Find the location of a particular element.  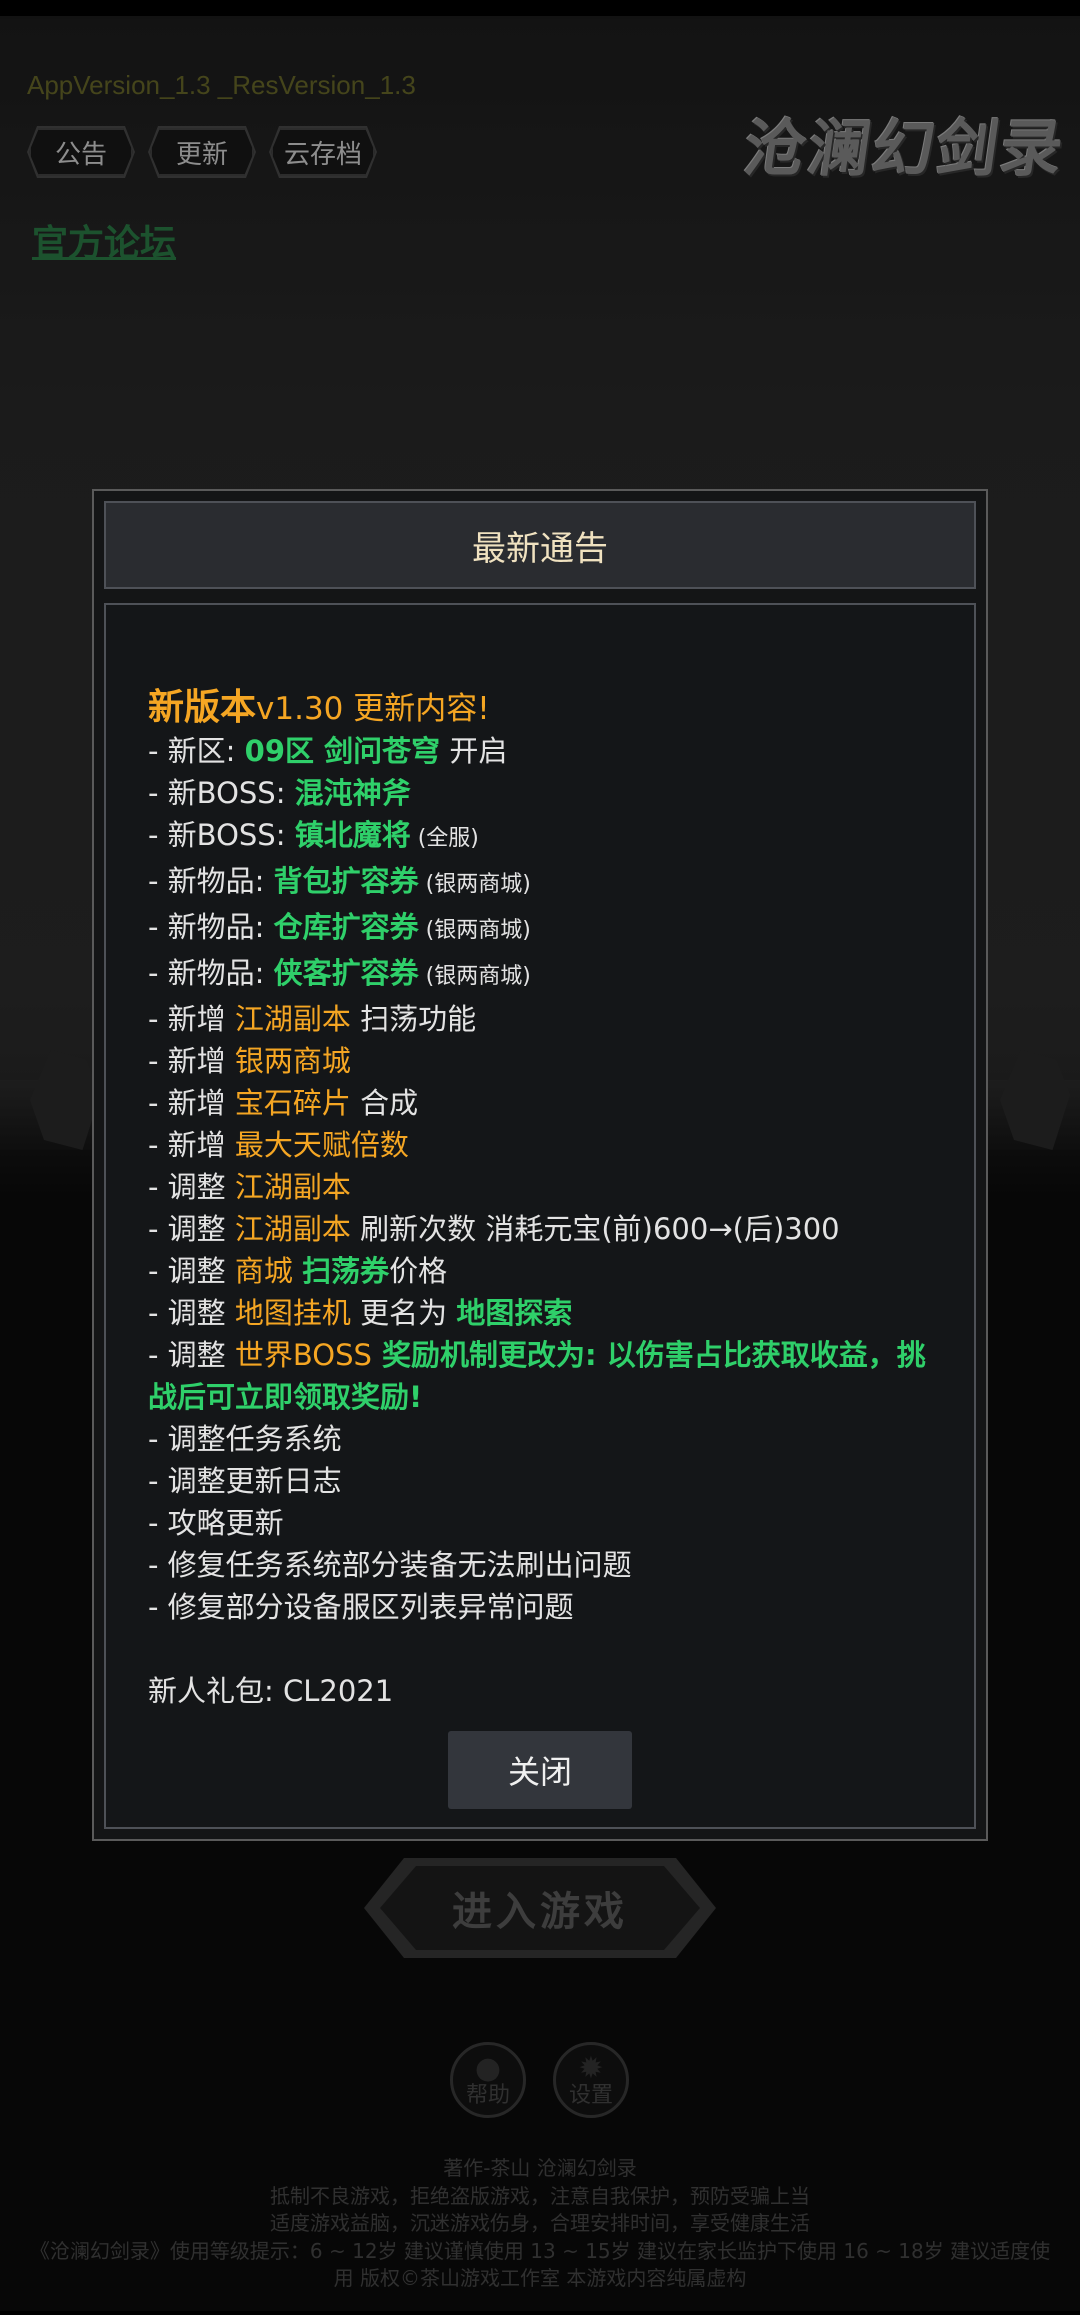

list-item: - 调整任务系统 is located at coordinates (245, 1439).